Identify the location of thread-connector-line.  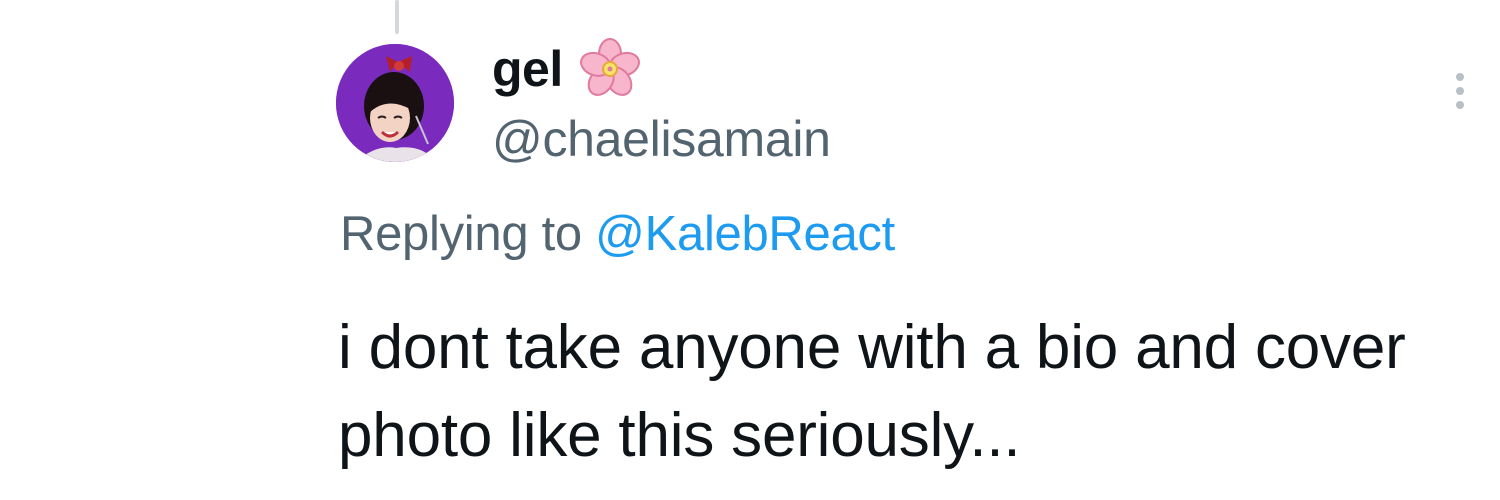
(397, 17).